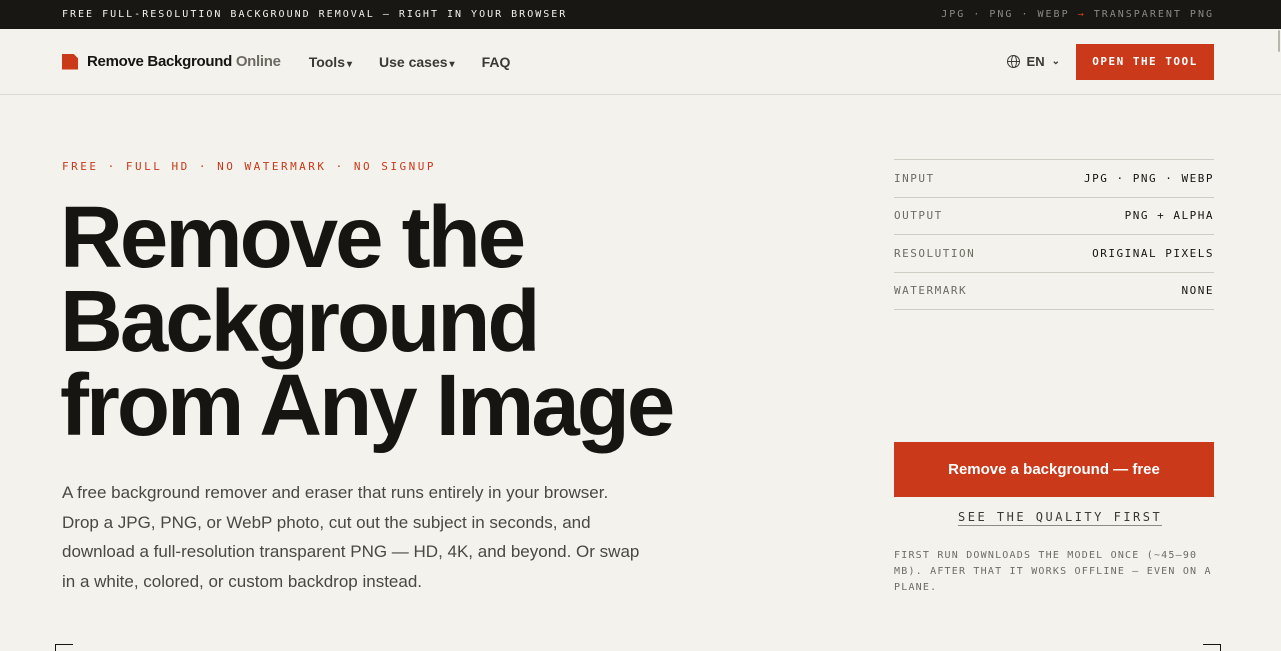 This screenshot has height=651, width=1281. I want to click on logo-text: Remove Background Online, so click(184, 61).